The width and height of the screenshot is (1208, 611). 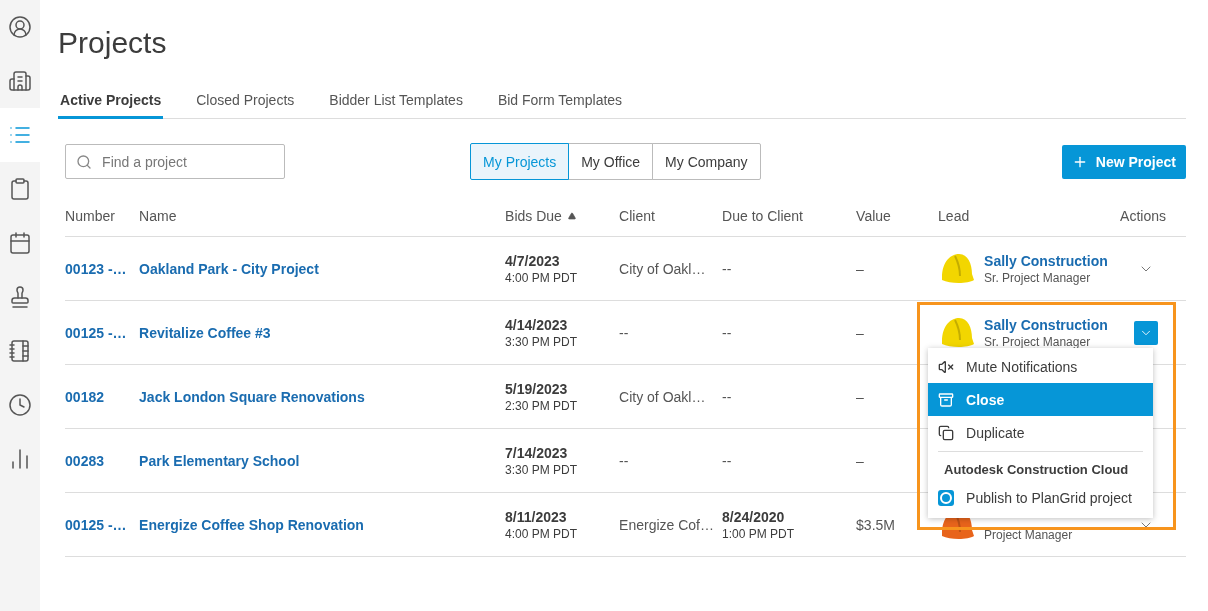 I want to click on calendar-icon, so click(x=20, y=243).